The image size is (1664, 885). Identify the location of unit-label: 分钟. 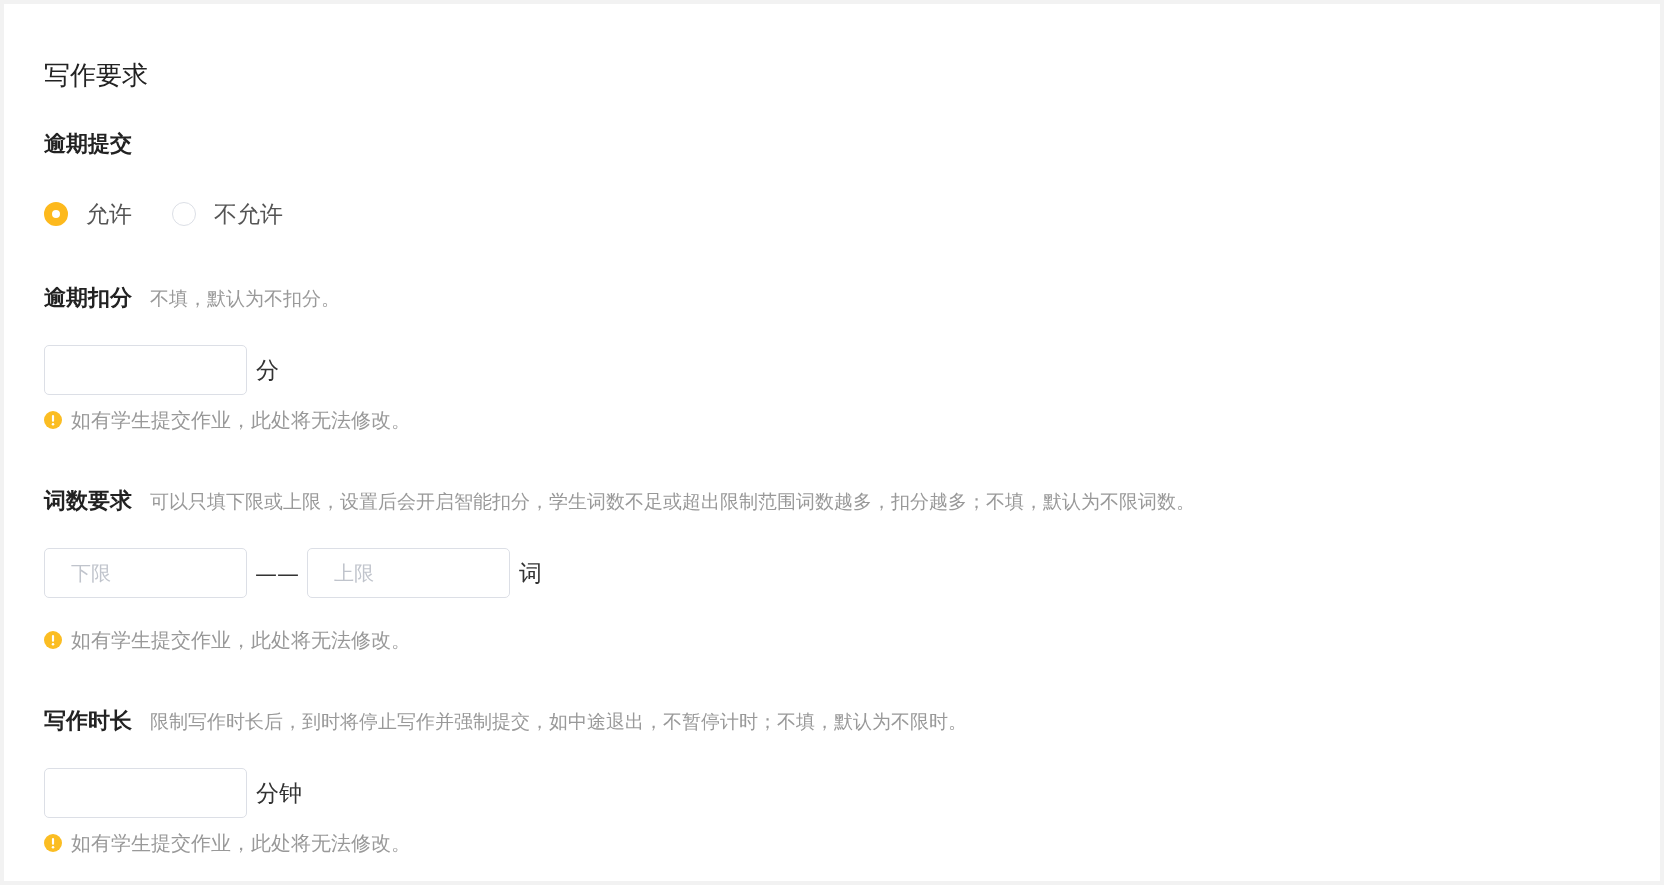
(279, 793).